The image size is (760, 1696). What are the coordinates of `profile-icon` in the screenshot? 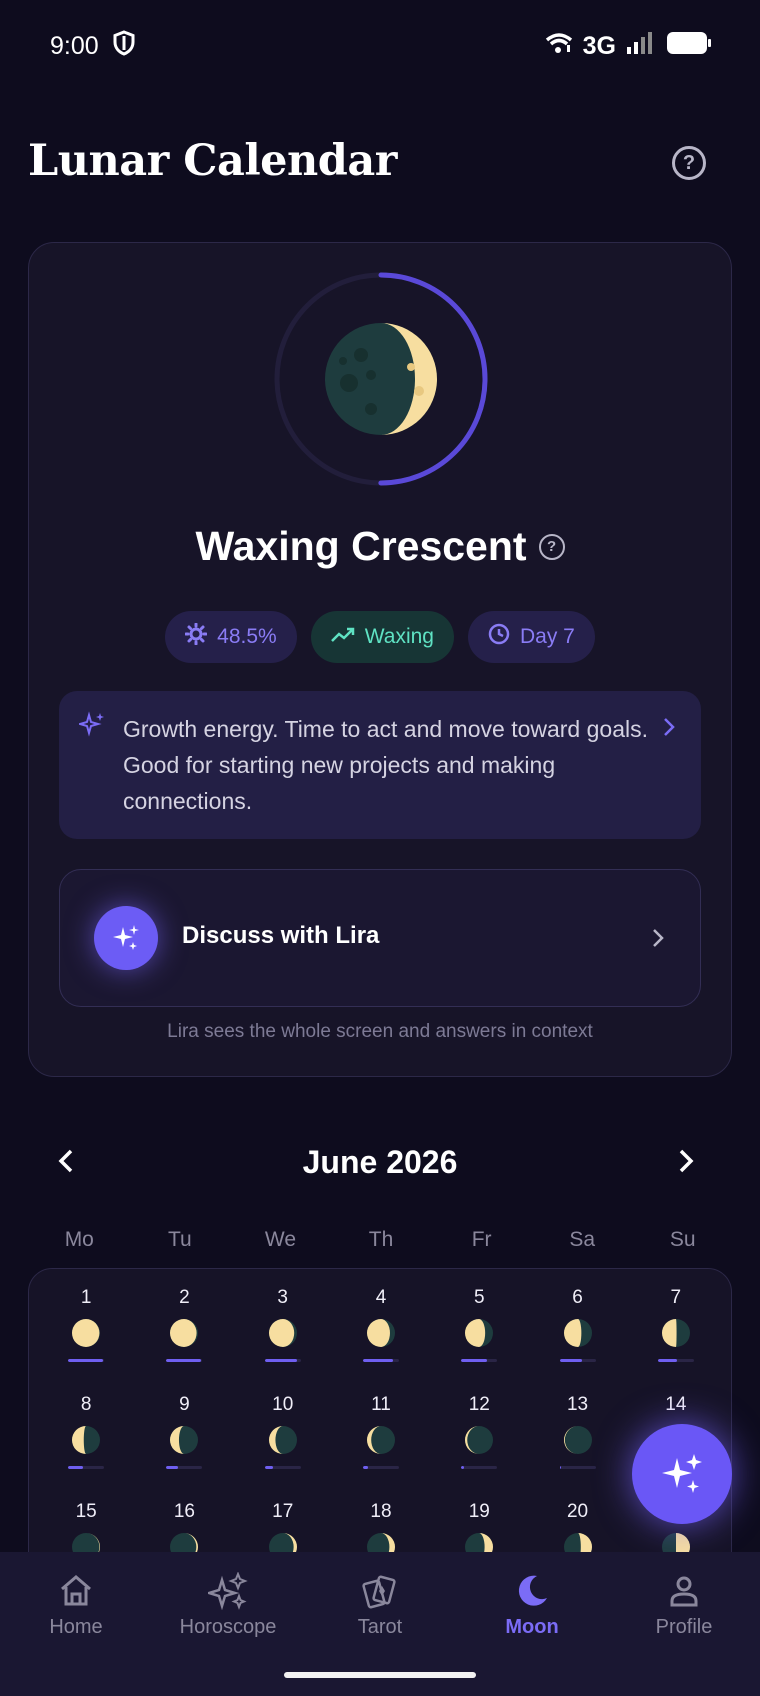 It's located at (684, 1591).